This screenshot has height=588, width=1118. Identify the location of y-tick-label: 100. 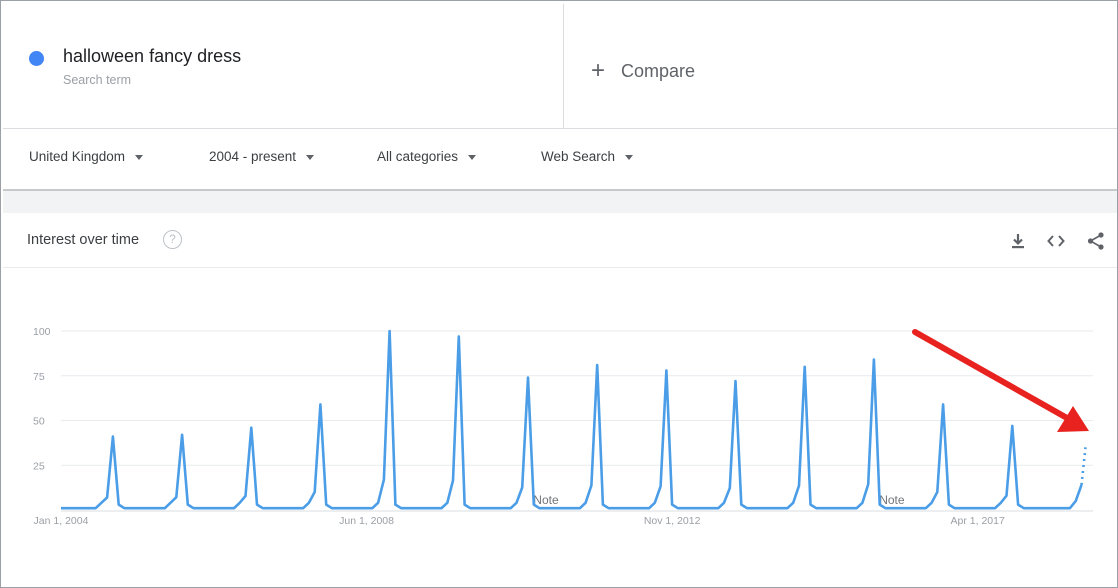
(42, 332).